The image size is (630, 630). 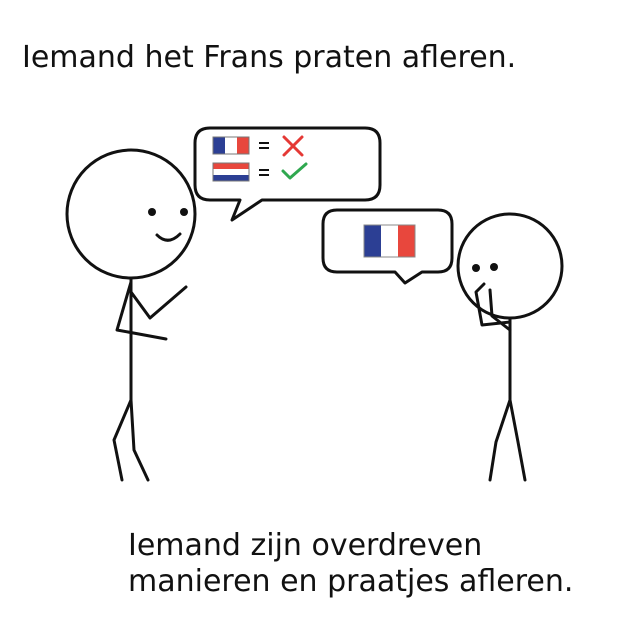 What do you see at coordinates (139, 440) in the screenshot?
I see `left-figure-leg-right` at bounding box center [139, 440].